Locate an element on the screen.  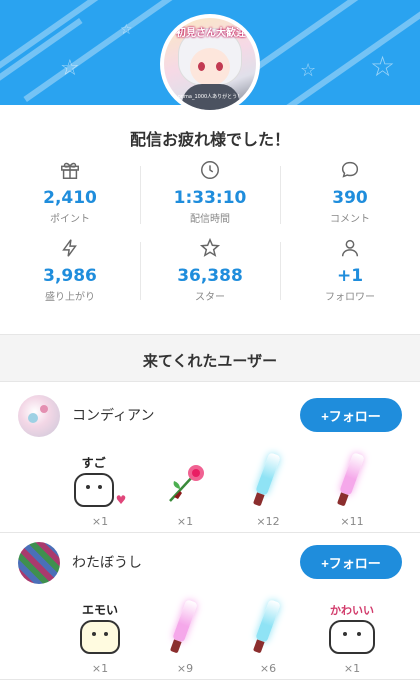
stamp-text: かわいい is located at coordinates (352, 610).